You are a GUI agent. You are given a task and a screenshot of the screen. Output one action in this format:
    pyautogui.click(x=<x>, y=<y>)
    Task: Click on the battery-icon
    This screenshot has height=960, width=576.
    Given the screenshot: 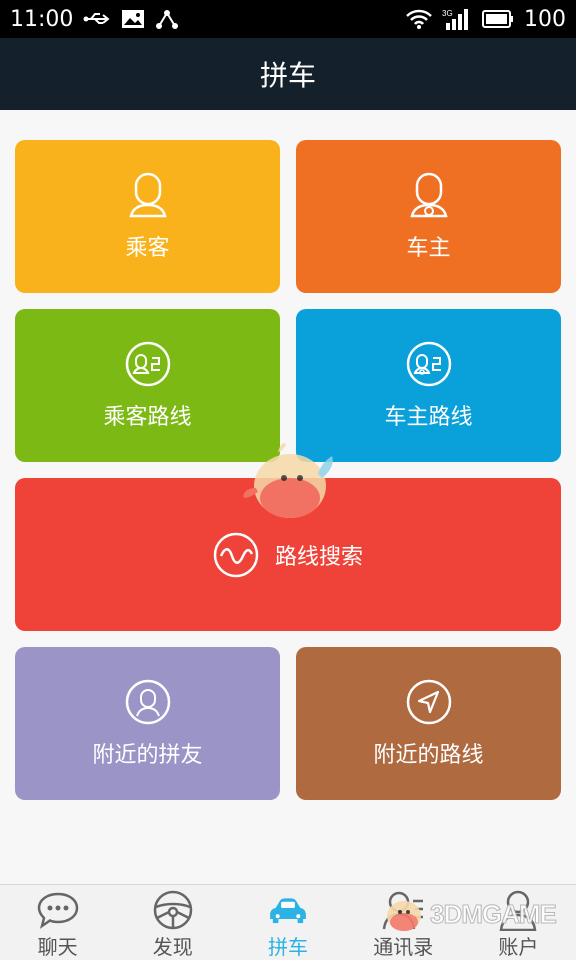 What is the action you would take?
    pyautogui.click(x=498, y=19)
    